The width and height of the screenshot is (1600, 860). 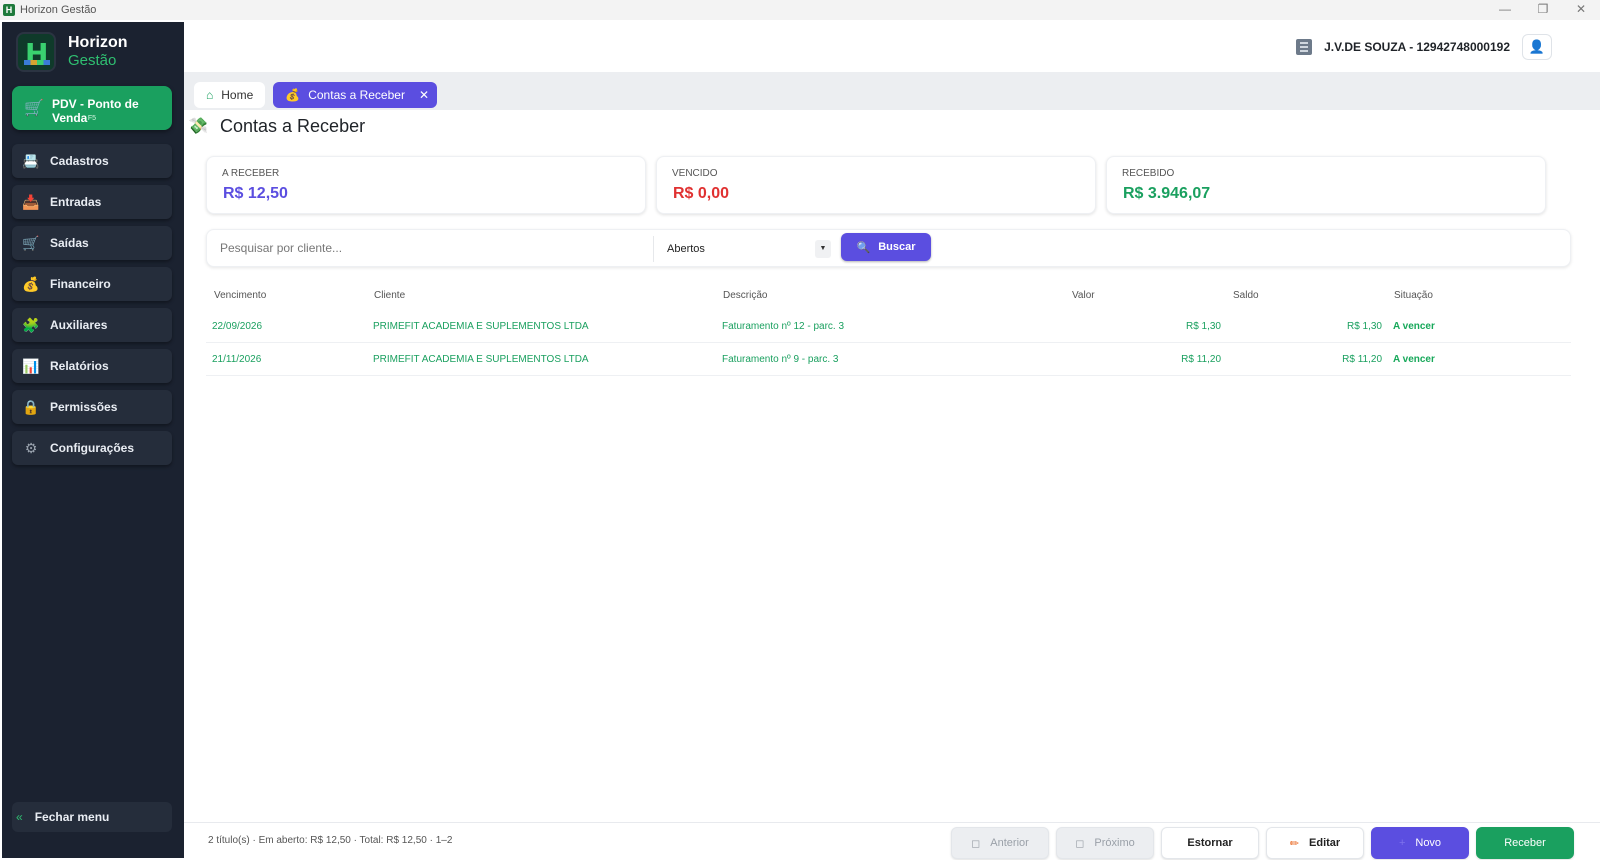 I want to click on sidebar-item-auxiliares: 🧩 Auxiliares, so click(x=92, y=325).